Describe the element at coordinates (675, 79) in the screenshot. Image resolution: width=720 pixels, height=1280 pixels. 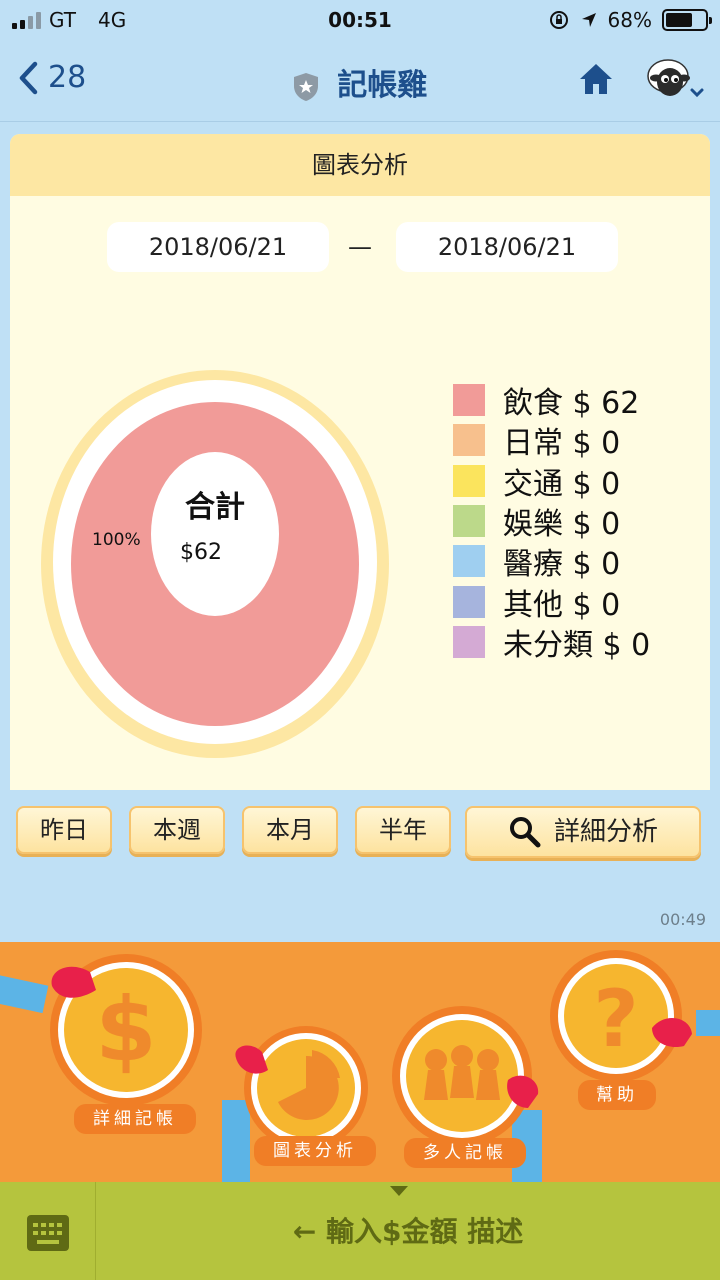
I see `avatar-menu-icon` at that location.